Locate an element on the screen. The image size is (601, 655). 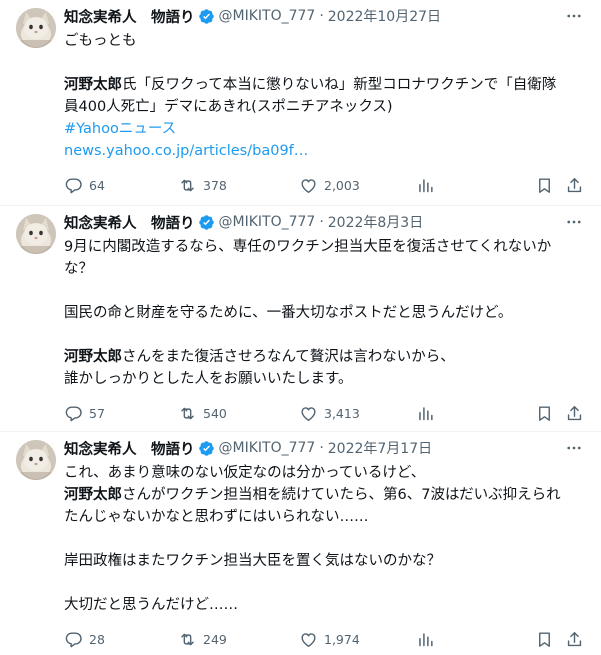
text-span: 誰かしっかりとした人をお願いいたします。 is located at coordinates (208, 379).